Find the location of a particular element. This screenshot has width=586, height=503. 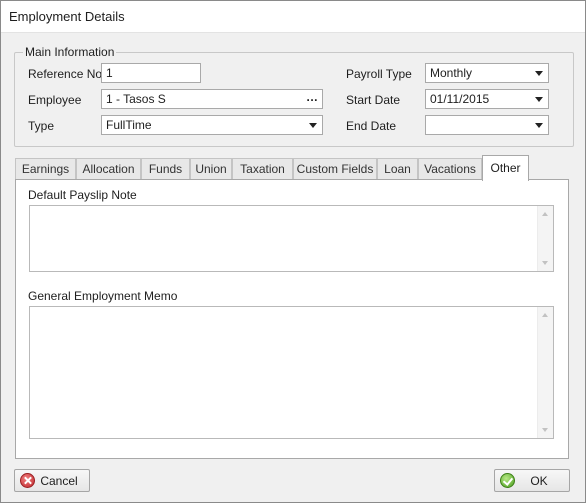

title-bar: Employment Details is located at coordinates (293, 17).